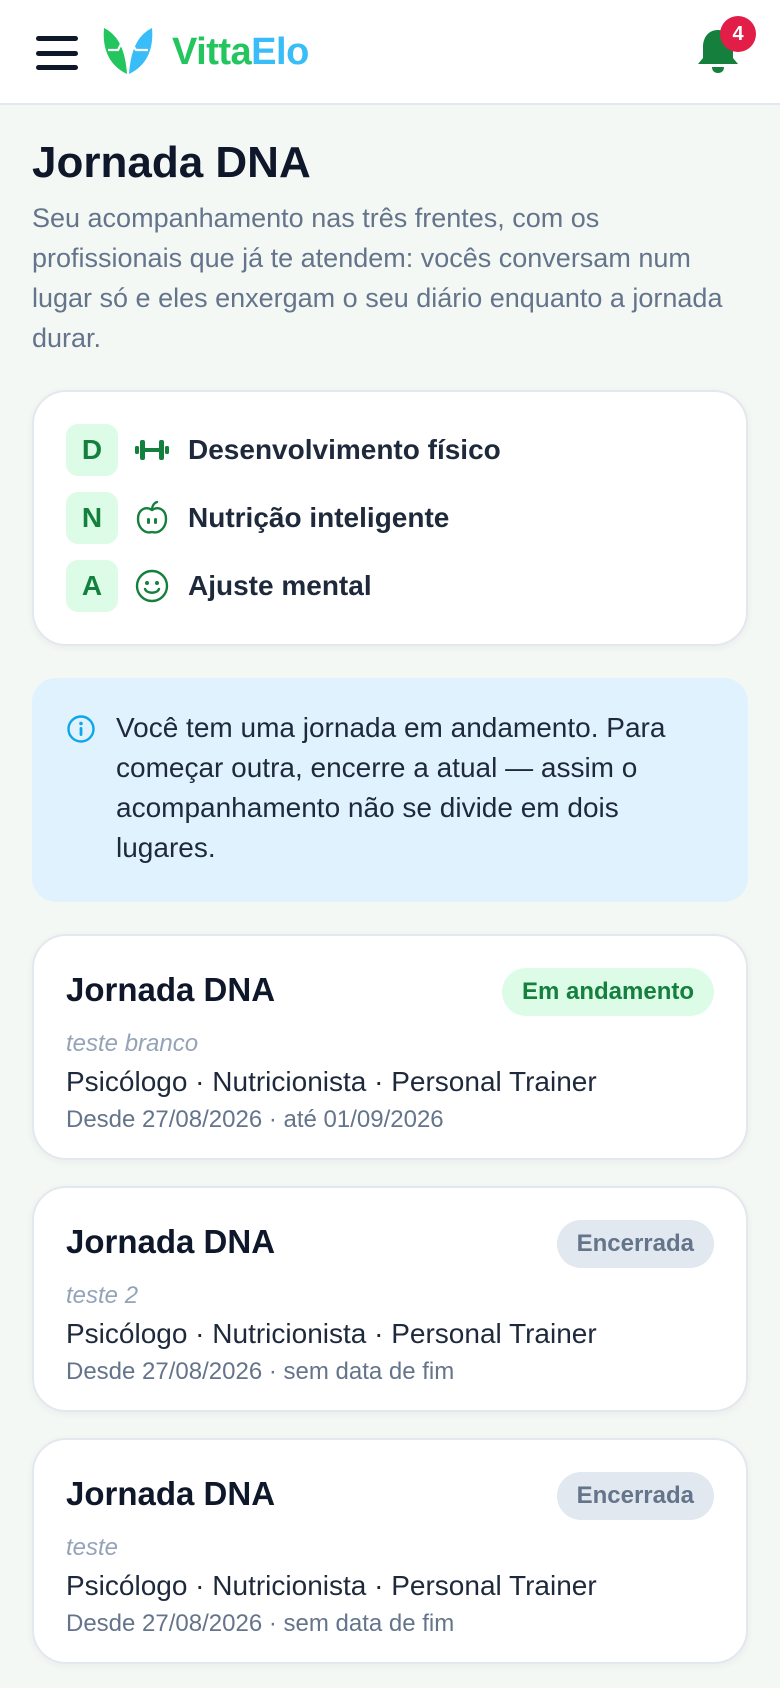 This screenshot has width=780, height=1688. Describe the element at coordinates (152, 517) in the screenshot. I see `apple-icon` at that location.